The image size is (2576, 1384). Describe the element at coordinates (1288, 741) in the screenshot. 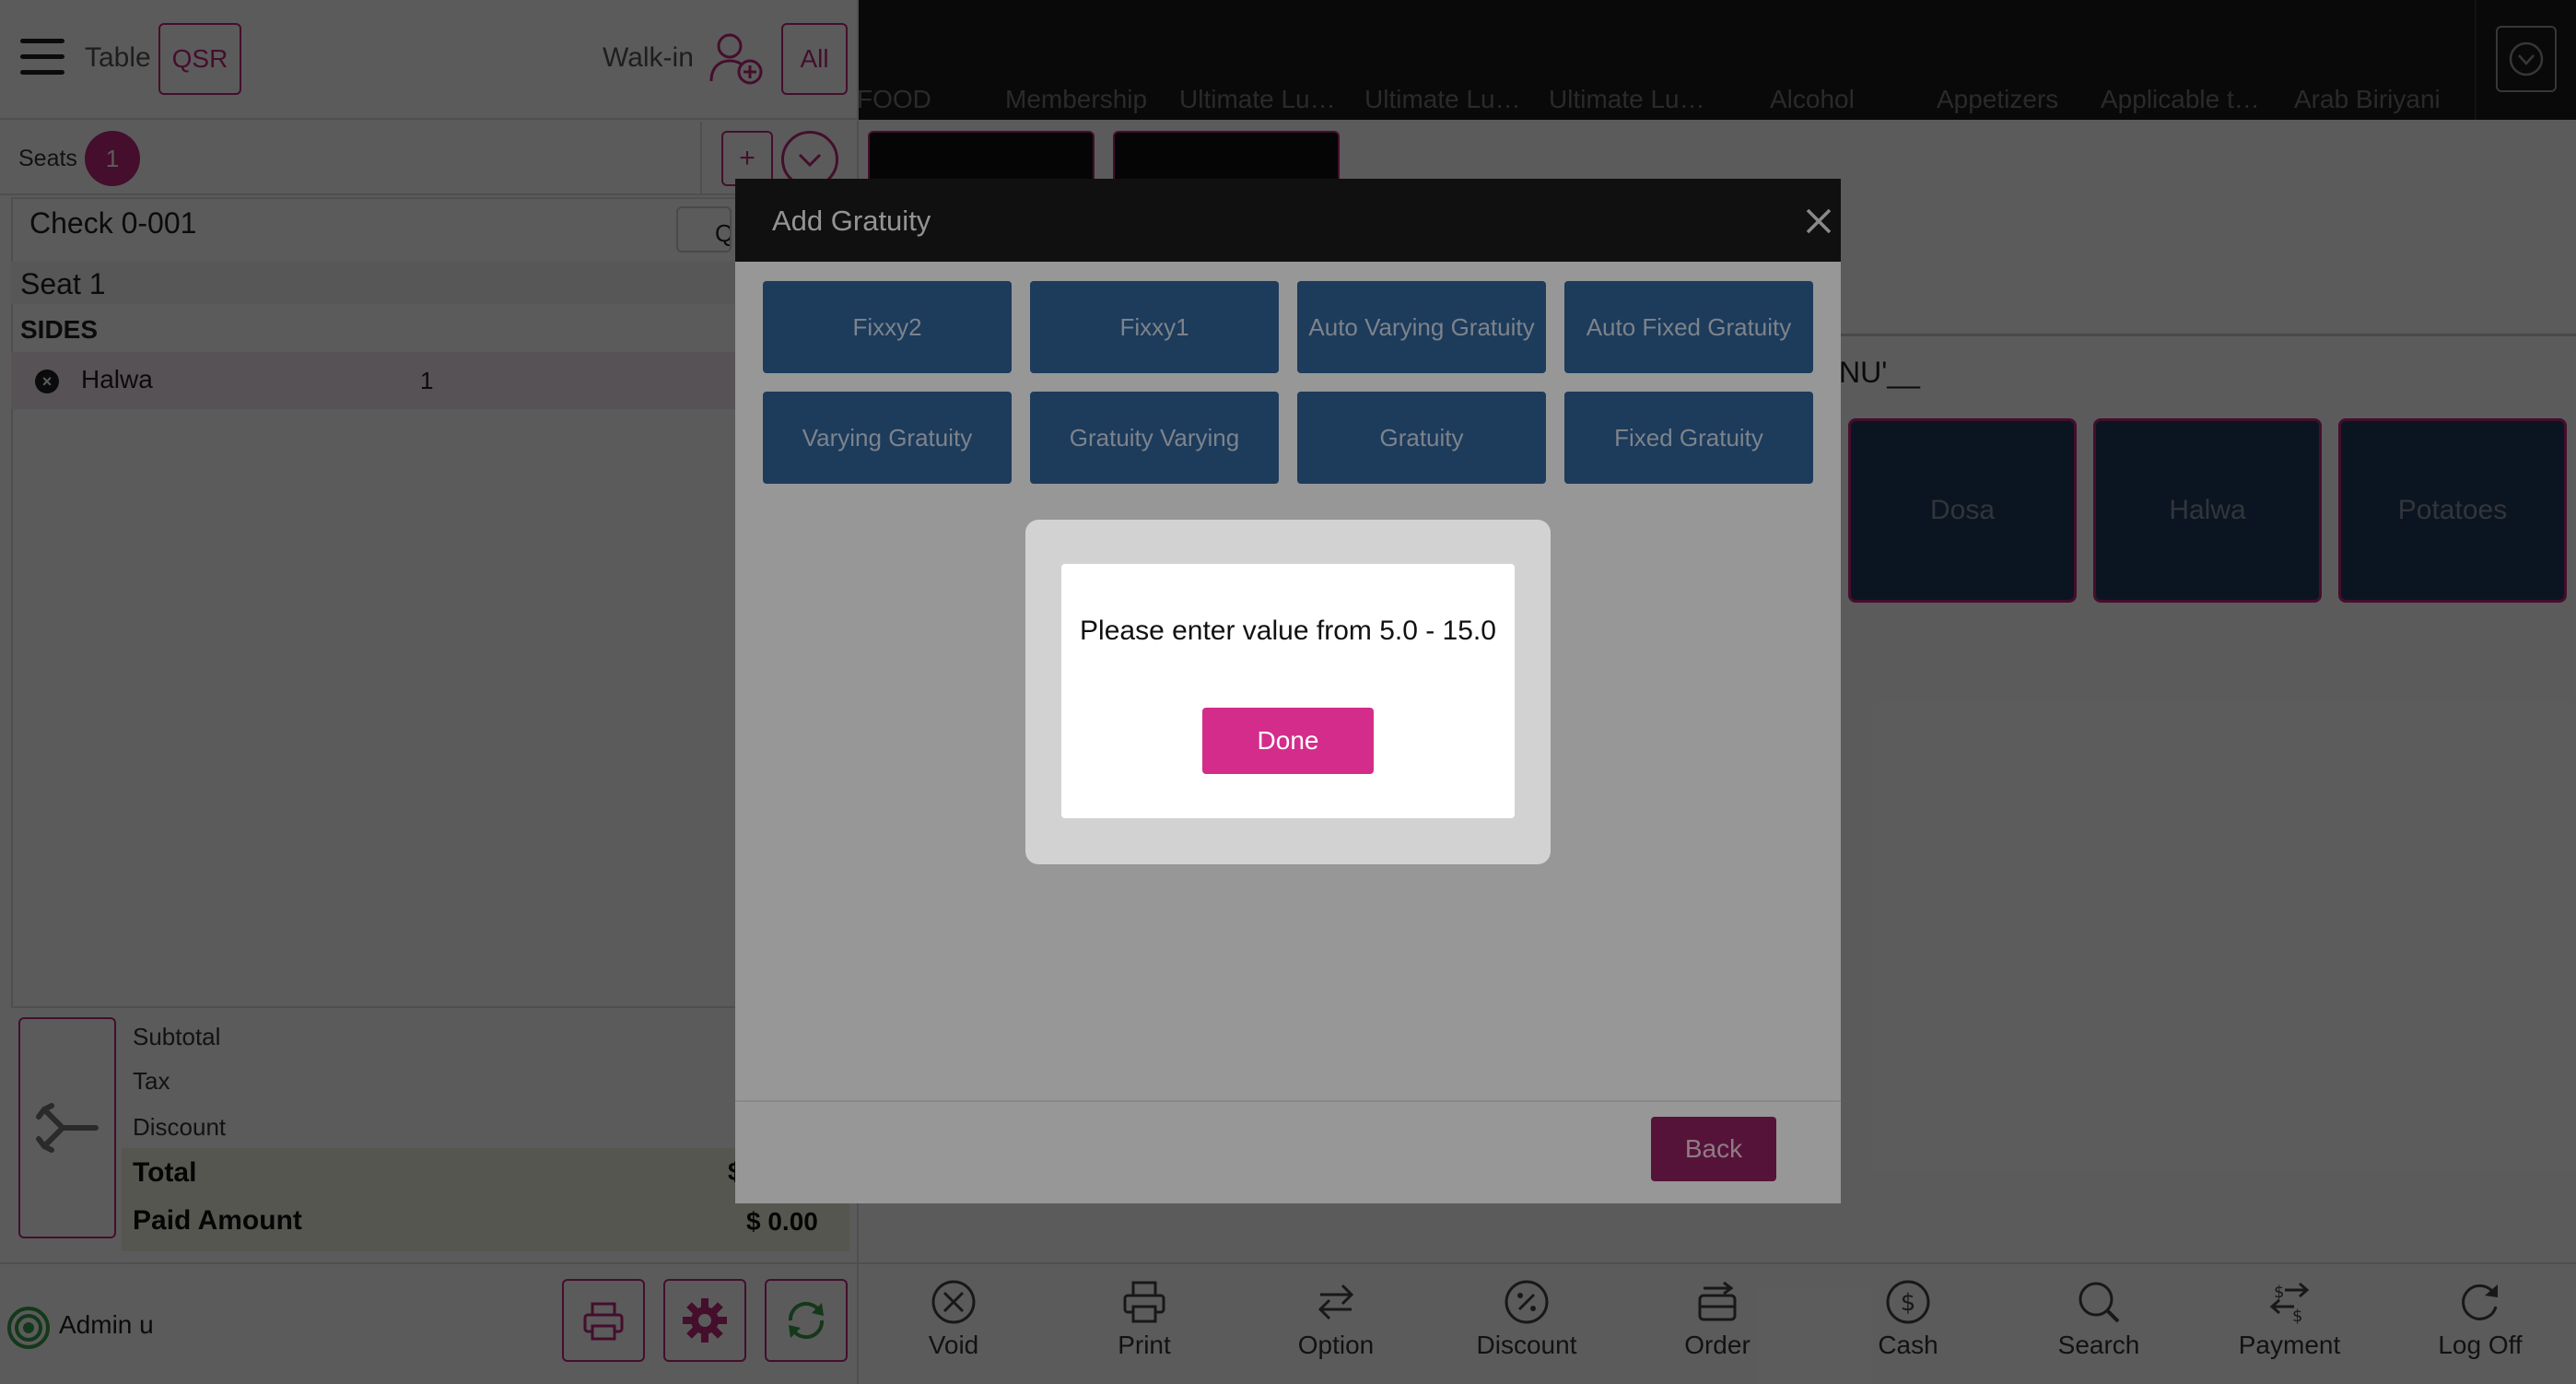

I see `done-button: Done` at that location.